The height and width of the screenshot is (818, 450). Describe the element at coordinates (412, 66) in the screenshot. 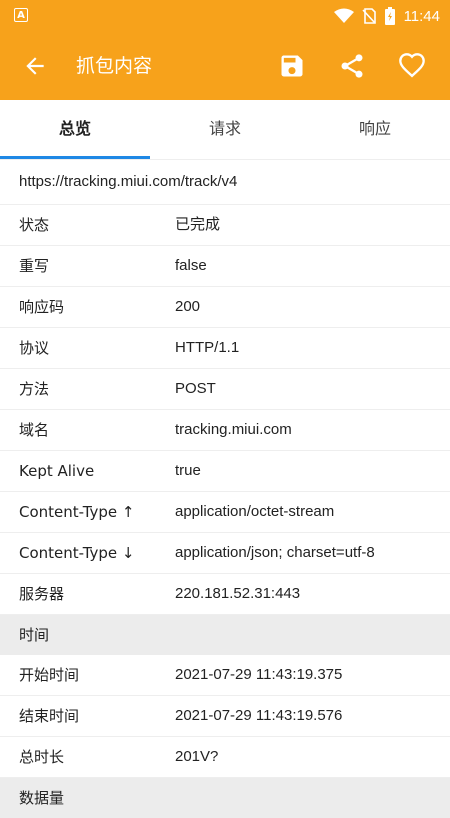

I see `favorite-icon` at that location.